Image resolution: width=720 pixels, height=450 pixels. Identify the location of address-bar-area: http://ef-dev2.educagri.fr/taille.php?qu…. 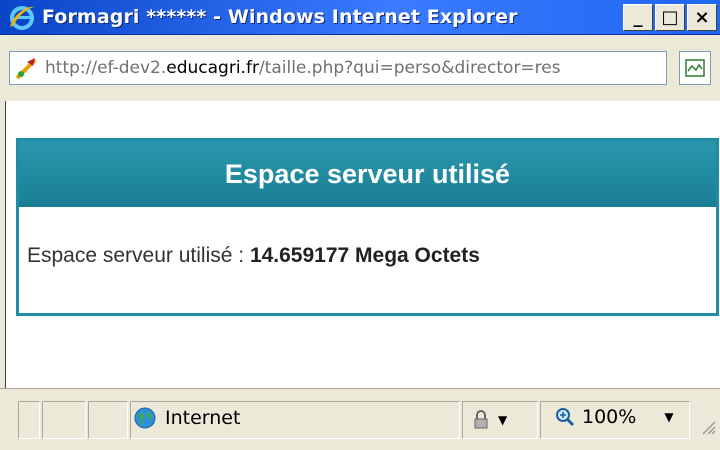
(360, 68).